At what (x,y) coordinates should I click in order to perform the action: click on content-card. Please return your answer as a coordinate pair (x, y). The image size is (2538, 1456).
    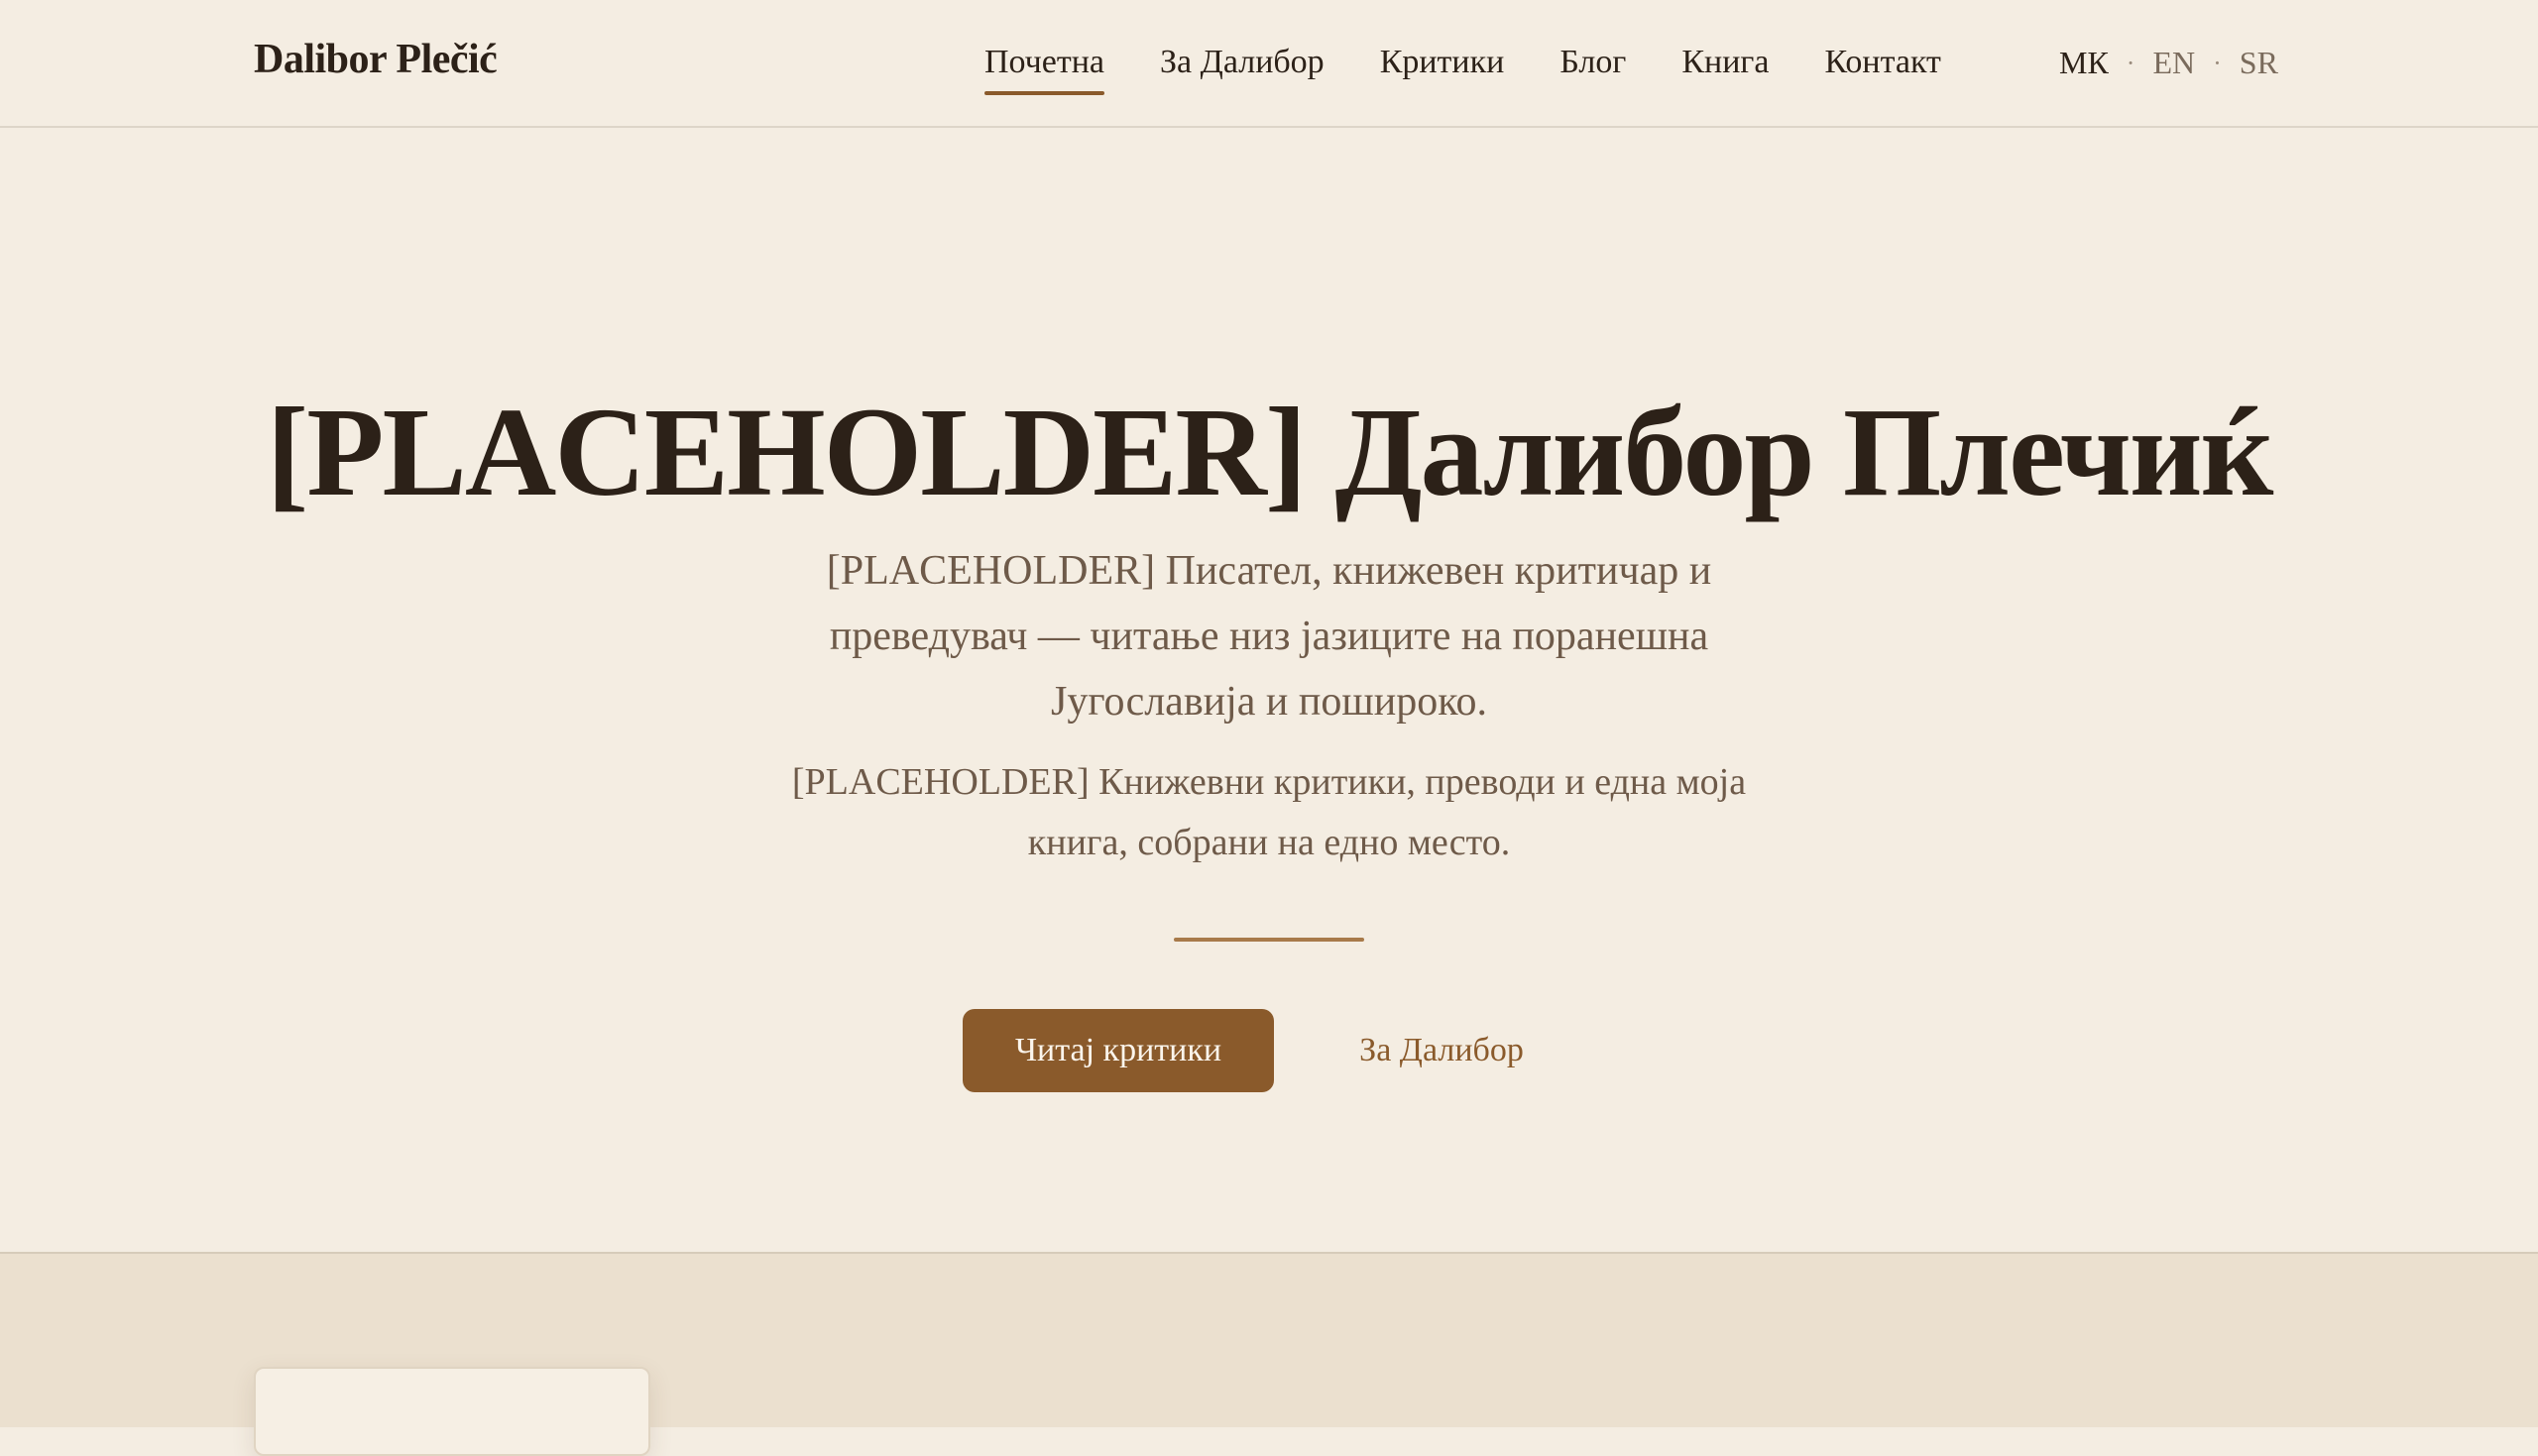
    Looking at the image, I should click on (452, 1411).